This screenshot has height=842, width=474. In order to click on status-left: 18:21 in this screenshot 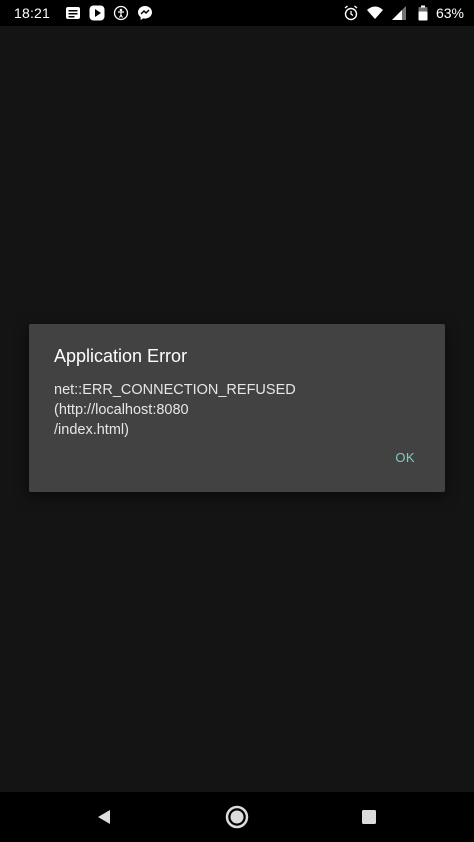, I will do `click(87, 13)`.